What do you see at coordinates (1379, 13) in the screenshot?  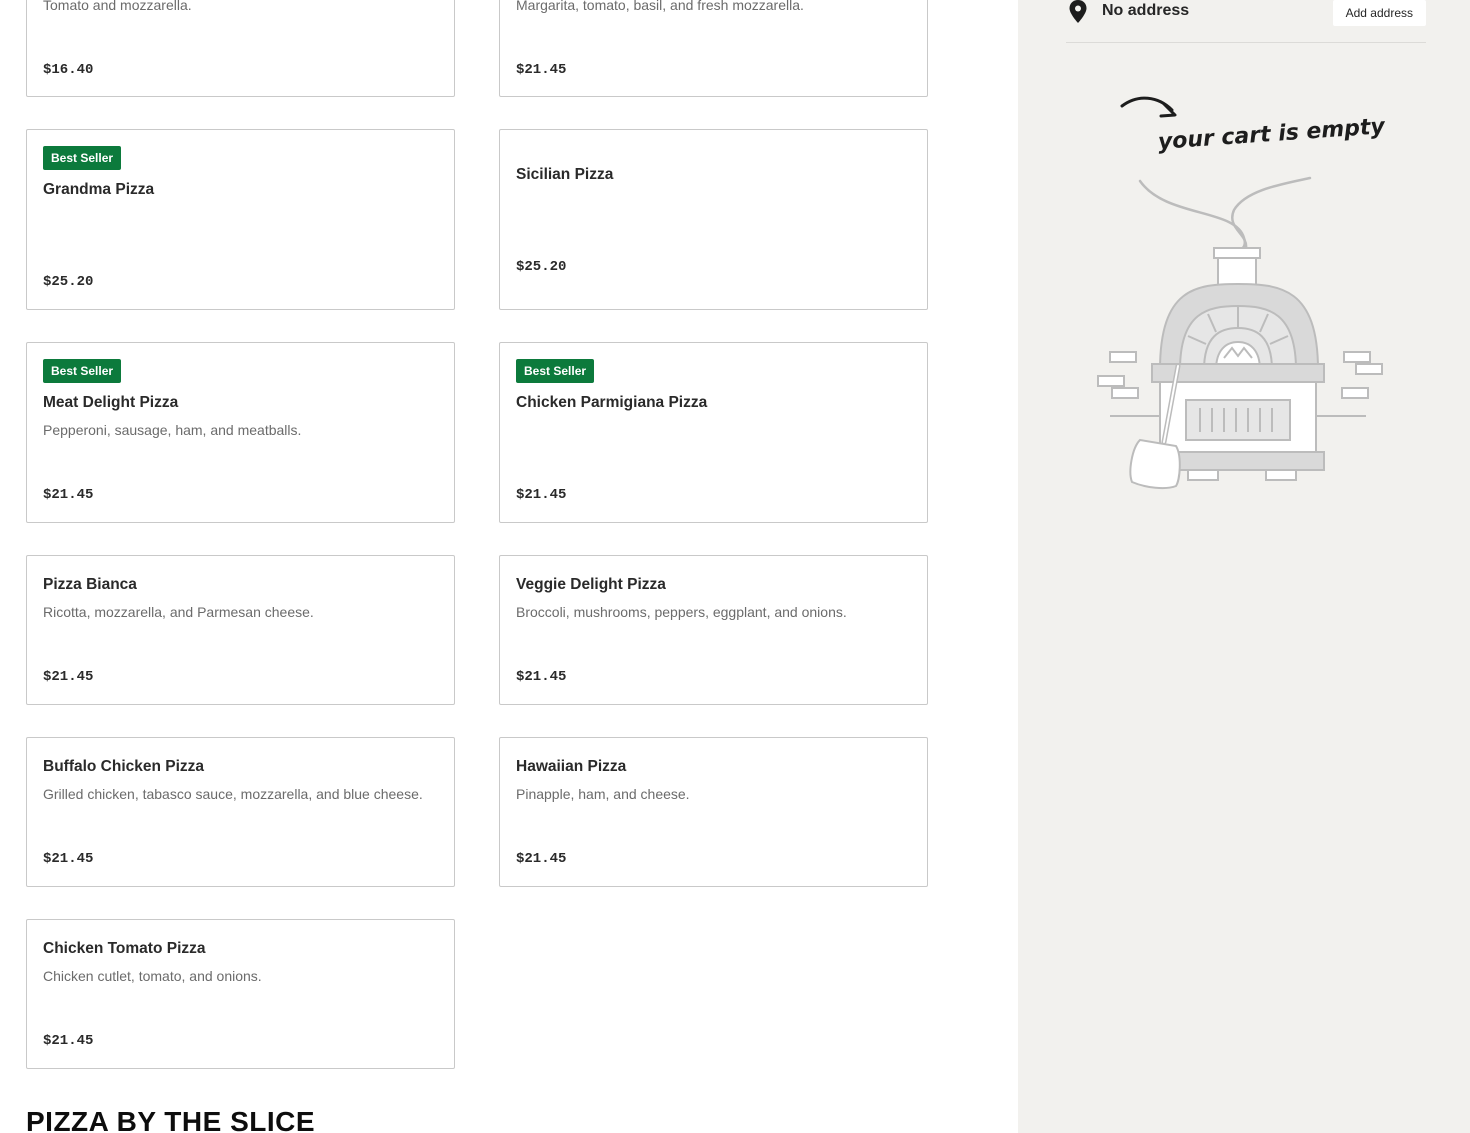 I see `add-address-button: Add address` at bounding box center [1379, 13].